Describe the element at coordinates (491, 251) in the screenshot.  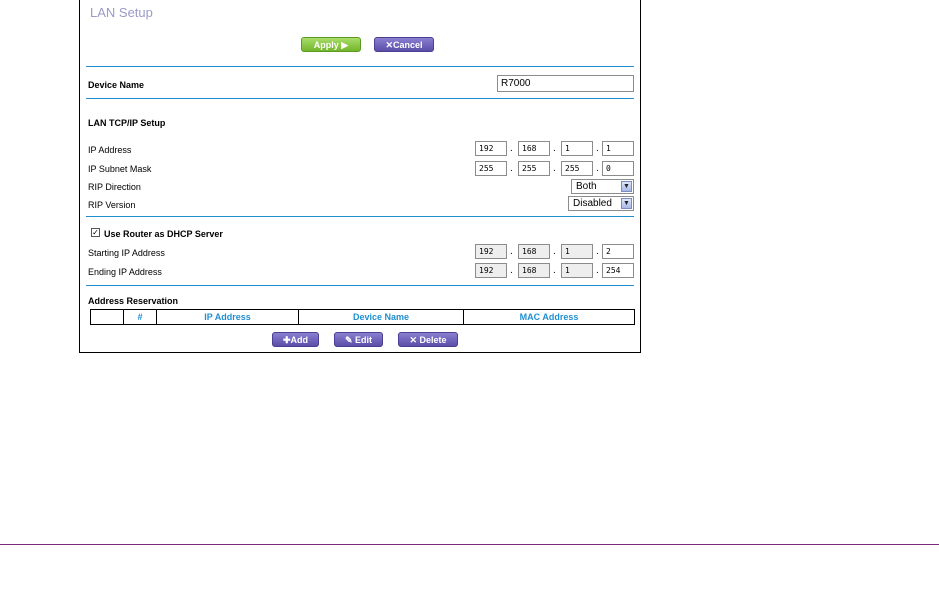
I see `starting-ip-octet-1: 192` at that location.